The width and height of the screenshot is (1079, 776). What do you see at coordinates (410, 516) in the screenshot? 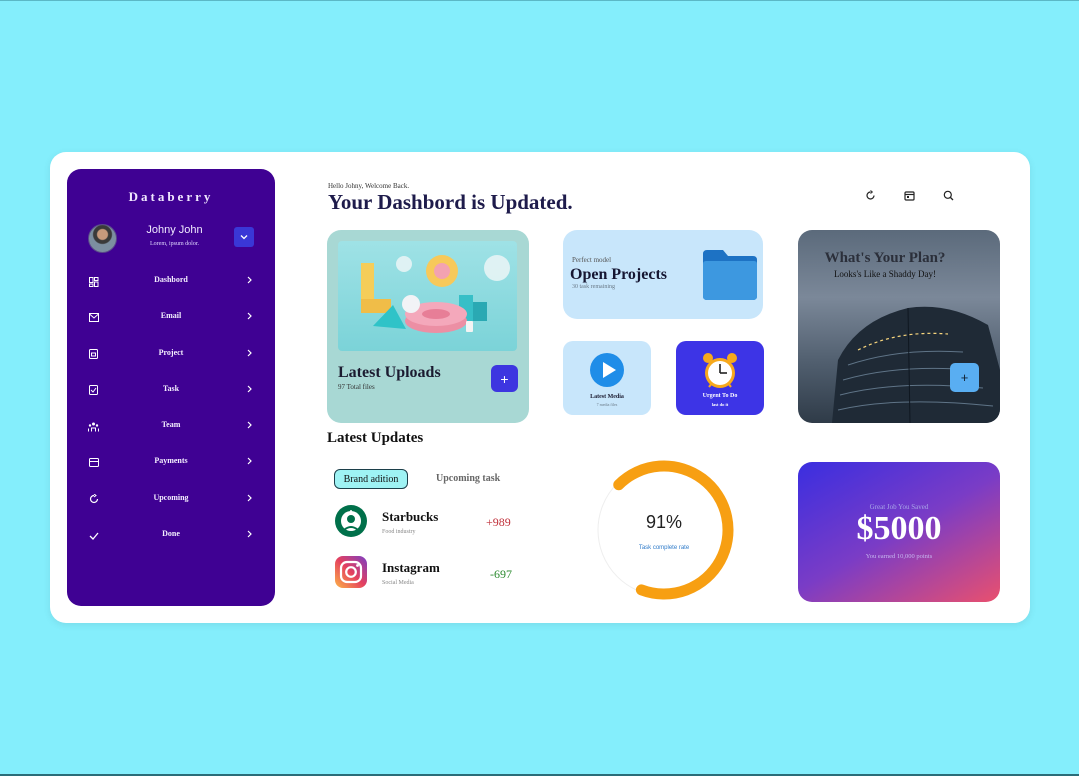
I see `company-name: Starbucks` at bounding box center [410, 516].